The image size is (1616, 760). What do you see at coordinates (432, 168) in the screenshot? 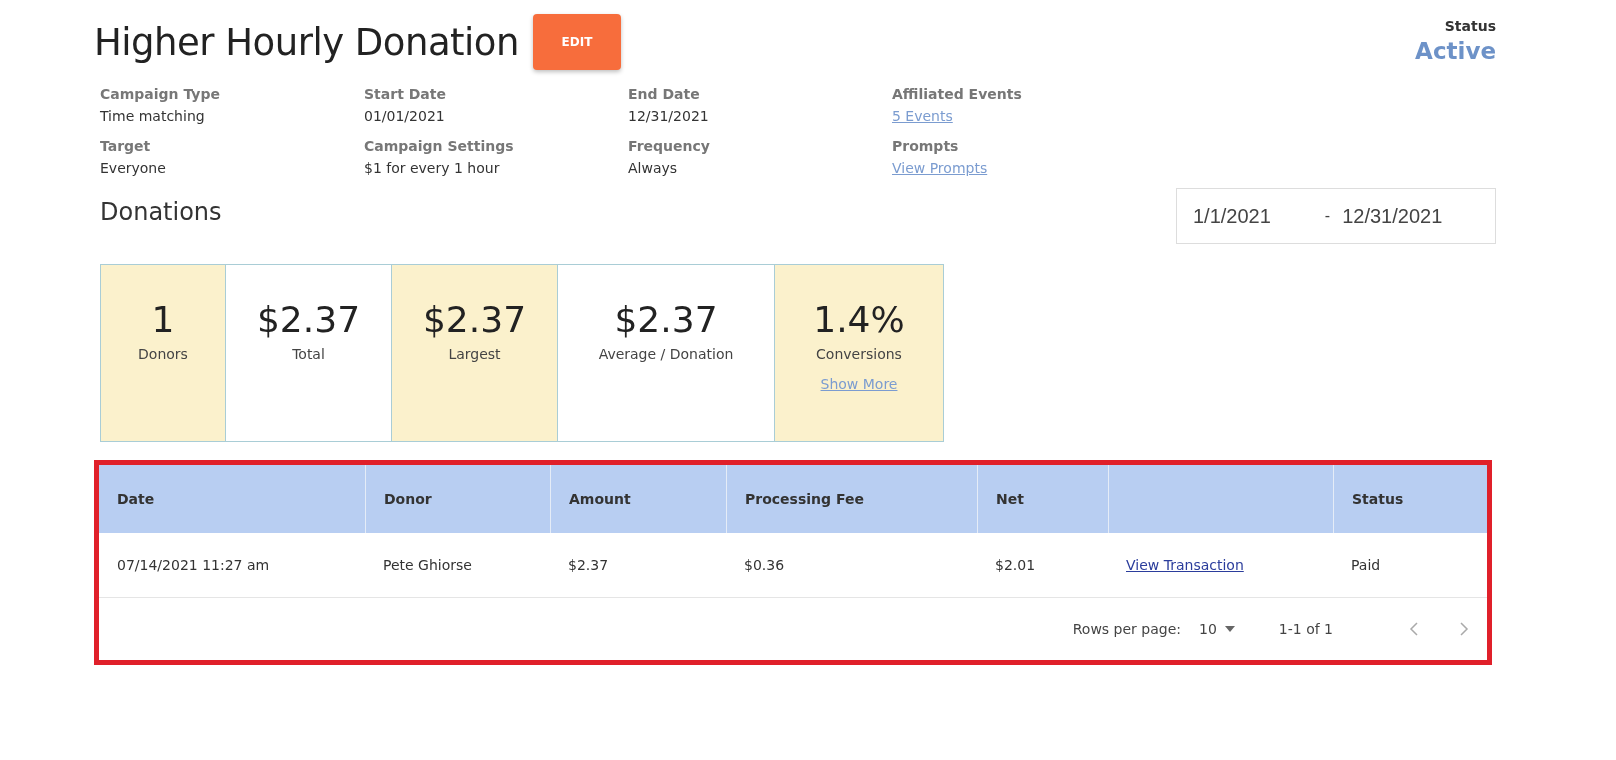
I see `detail-value: $1 for every 1 hour` at bounding box center [432, 168].